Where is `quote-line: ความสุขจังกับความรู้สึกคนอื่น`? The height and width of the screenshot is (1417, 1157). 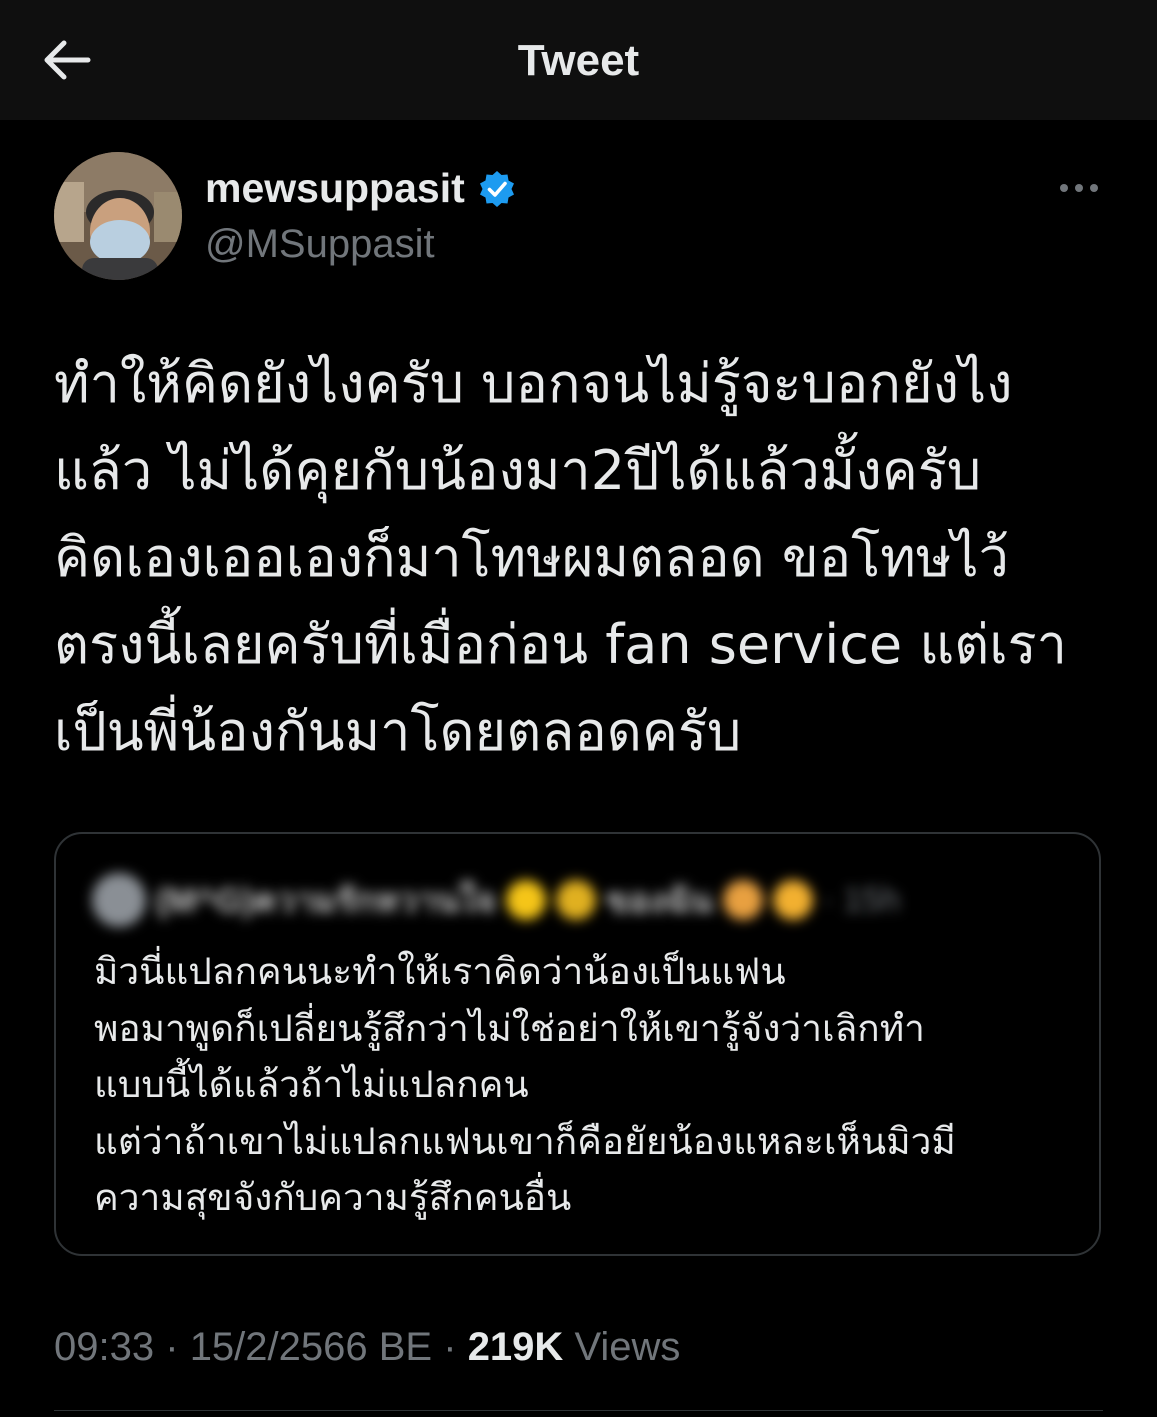
quote-line: ความสุขจังกับความรู้สึกคนอื่น is located at coordinates (333, 1197).